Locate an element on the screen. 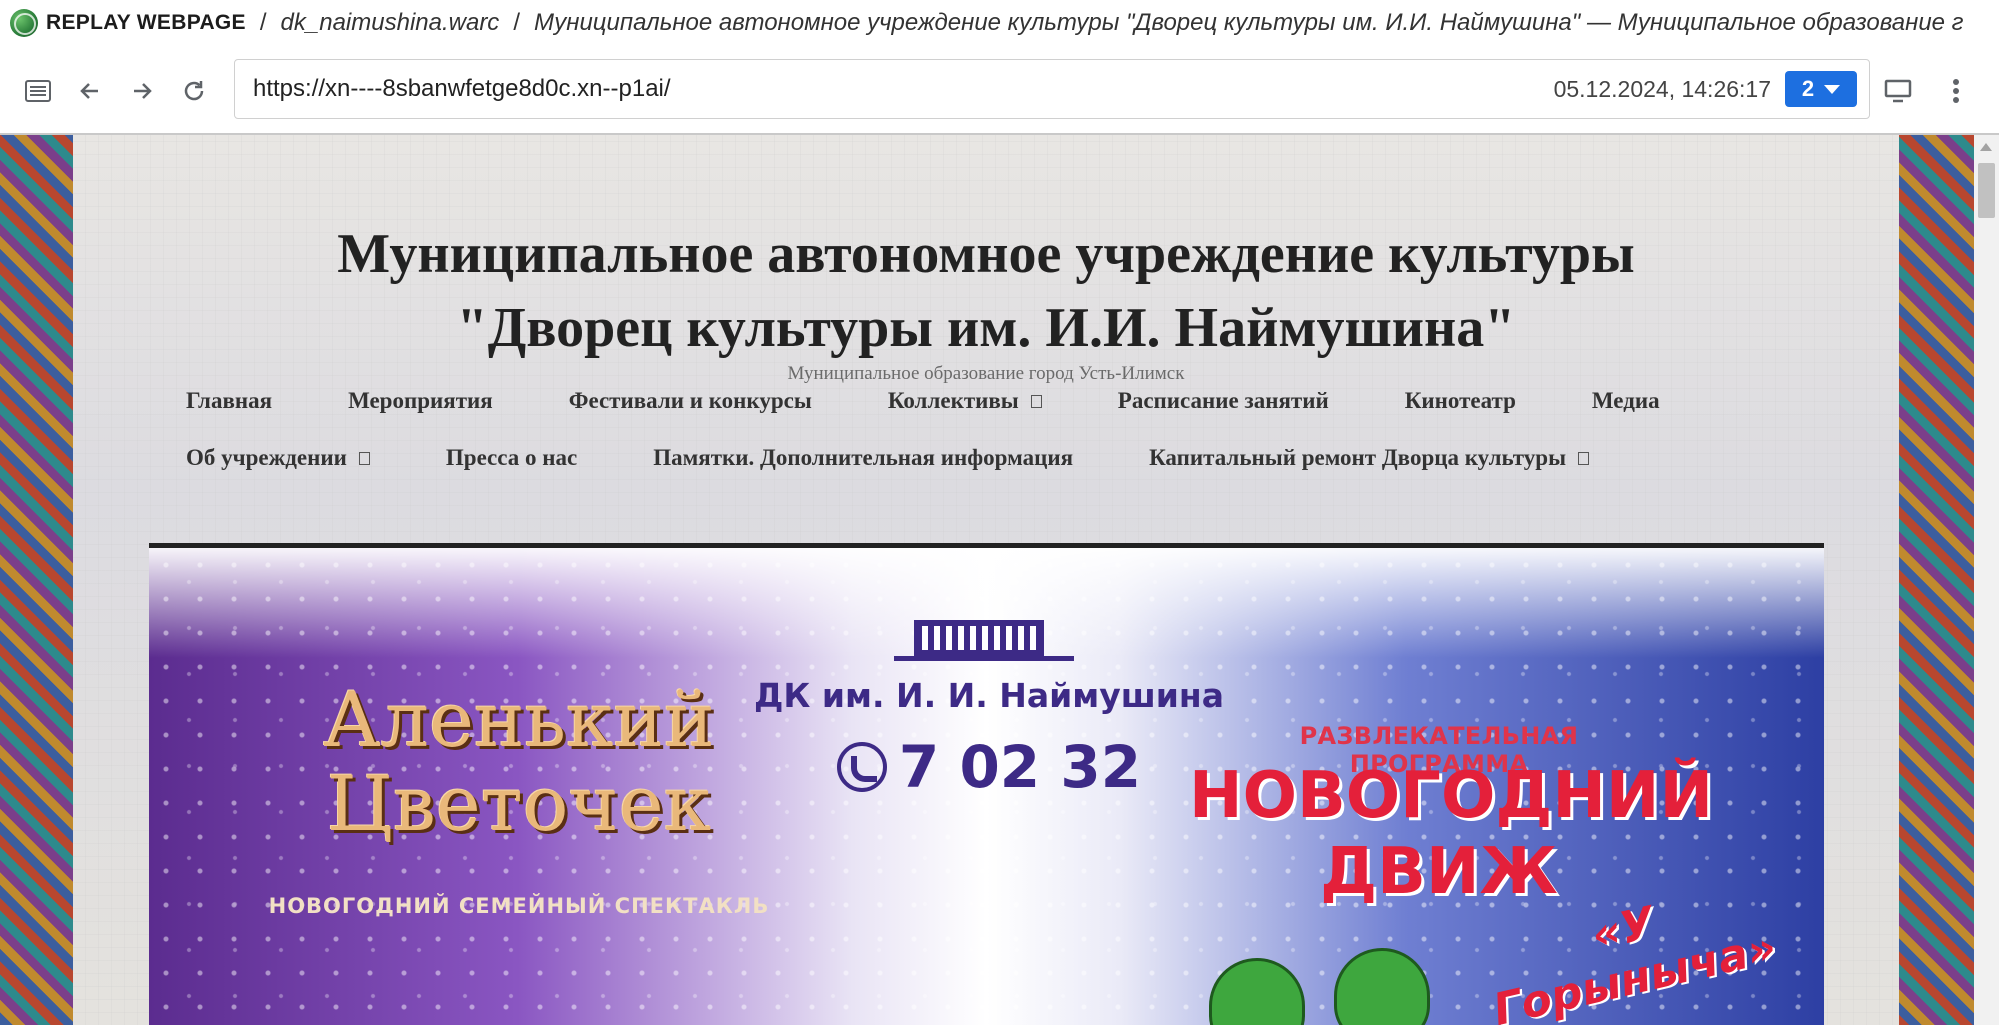 Image resolution: width=1999 pixels, height=1025 pixels. nav-label: Фестивали и конкурсы is located at coordinates (690, 400).